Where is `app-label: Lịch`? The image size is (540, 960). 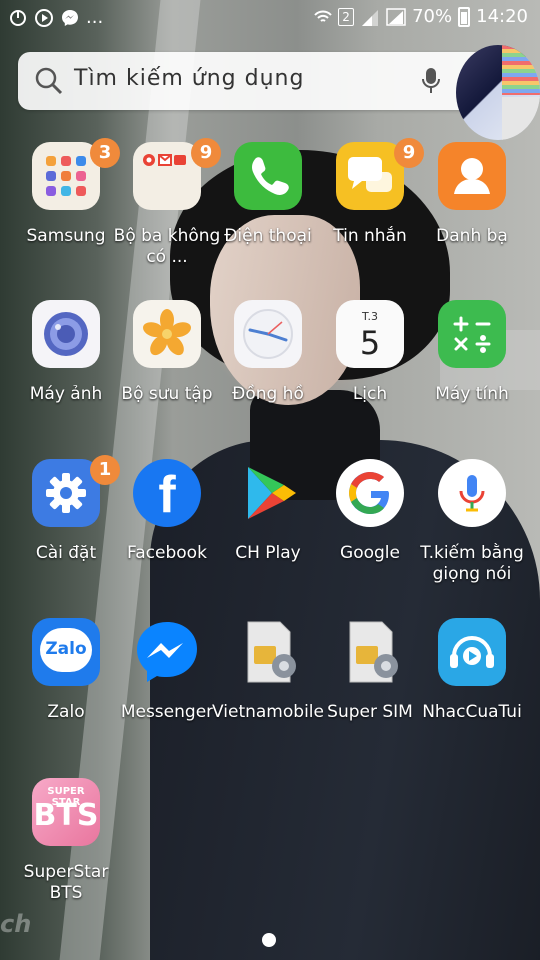 app-label: Lịch is located at coordinates (370, 394).